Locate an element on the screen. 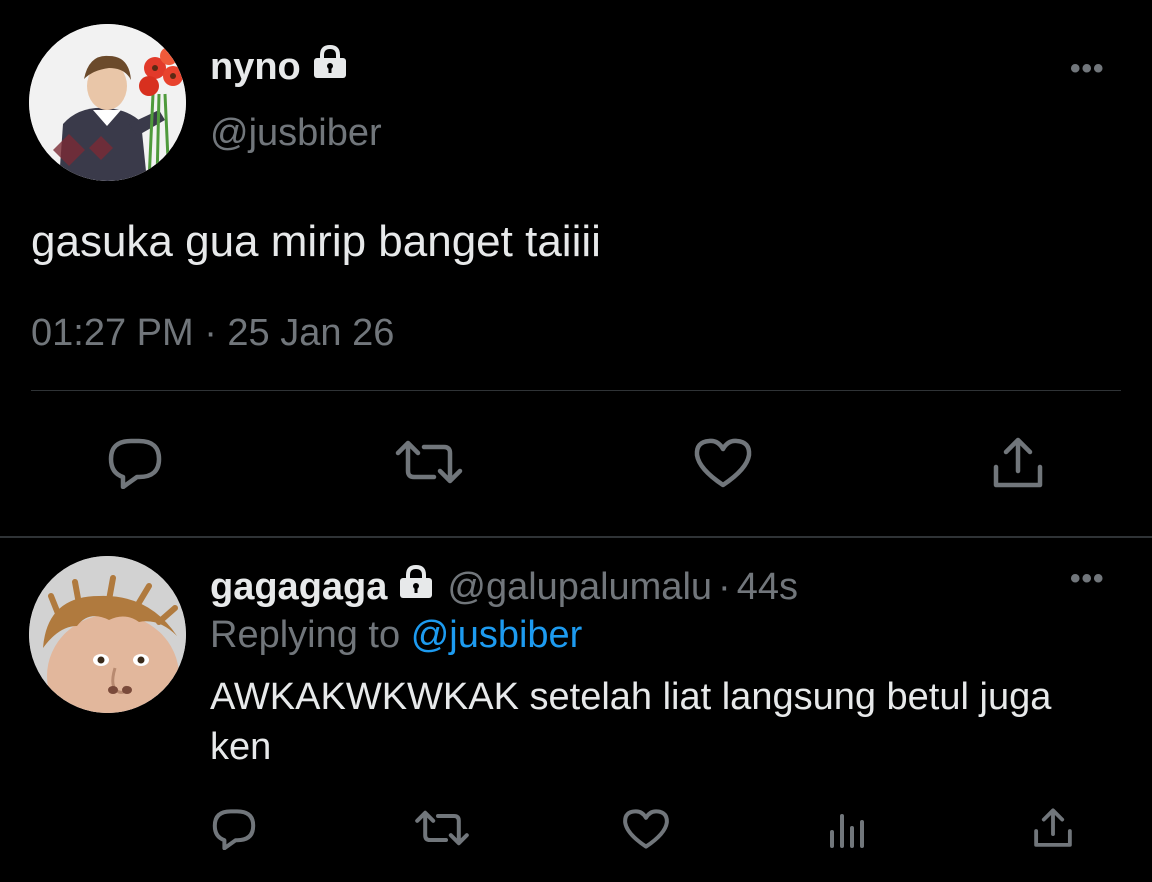 This screenshot has height=882, width=1152. replying-to-label: Replying to is located at coordinates (305, 635).